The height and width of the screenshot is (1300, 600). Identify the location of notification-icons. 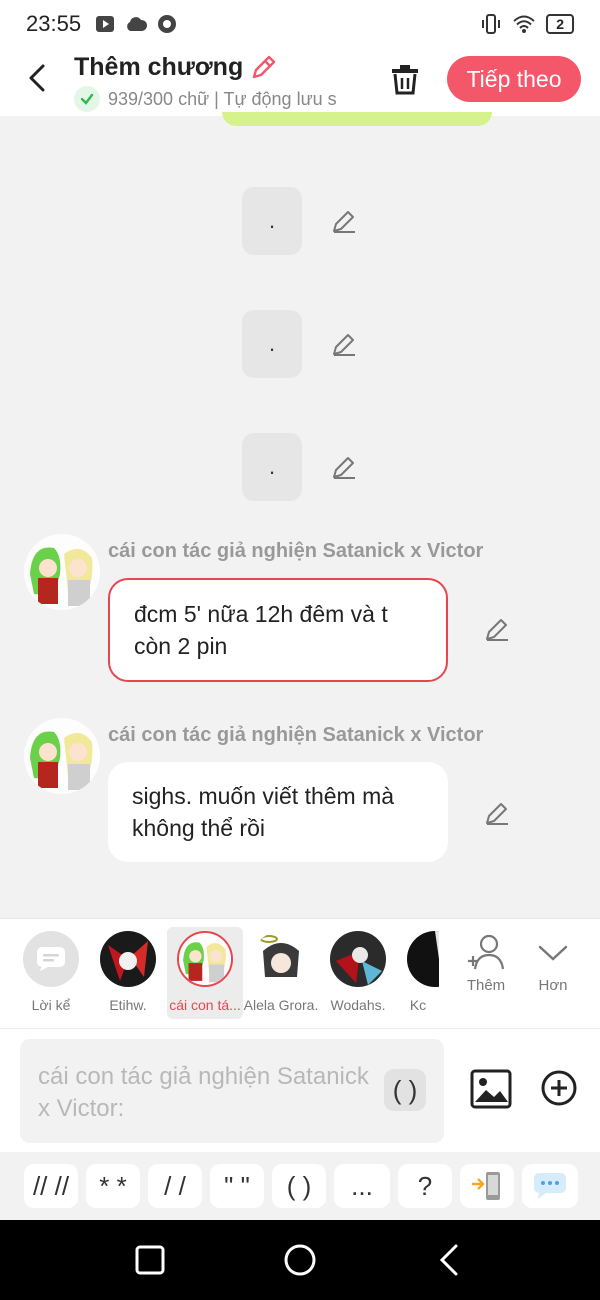
(136, 24).